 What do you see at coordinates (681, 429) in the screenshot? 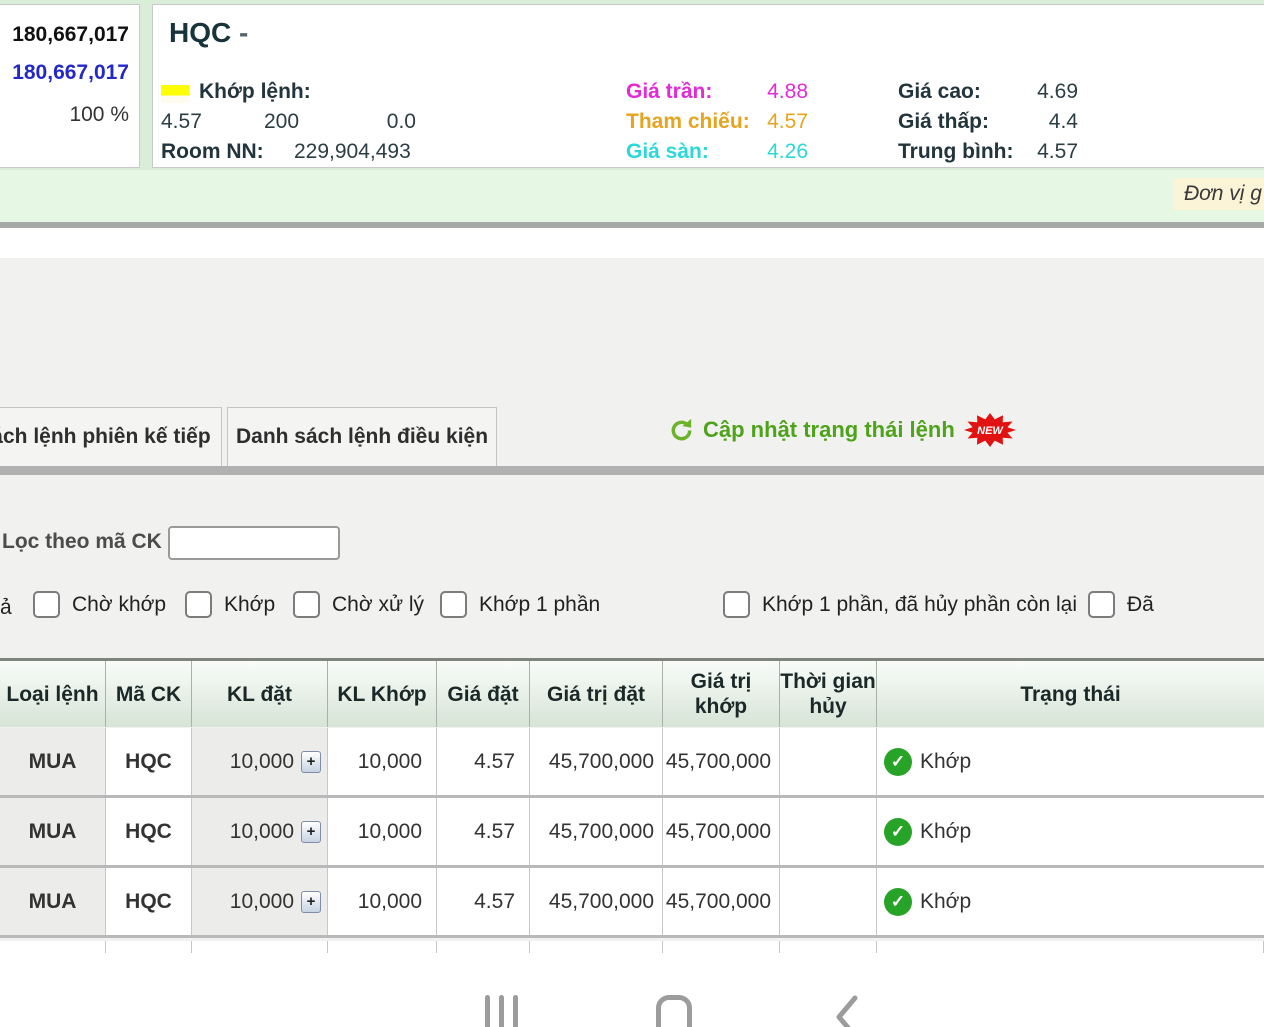
I see `refresh-icon` at bounding box center [681, 429].